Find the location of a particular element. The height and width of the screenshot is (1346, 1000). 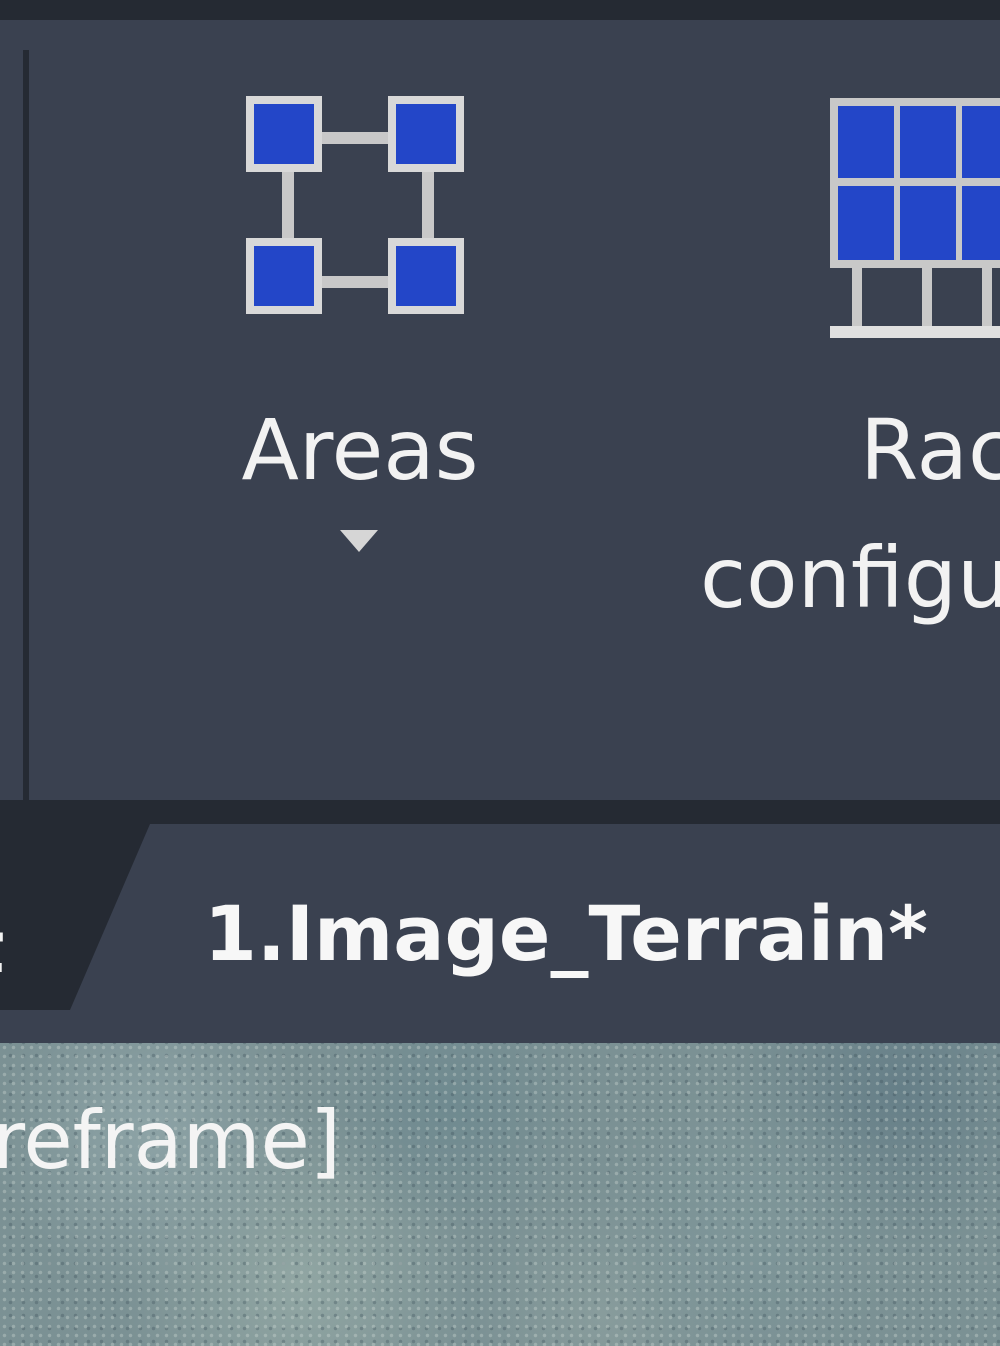

rack-configuration-icon is located at coordinates (915, 218).